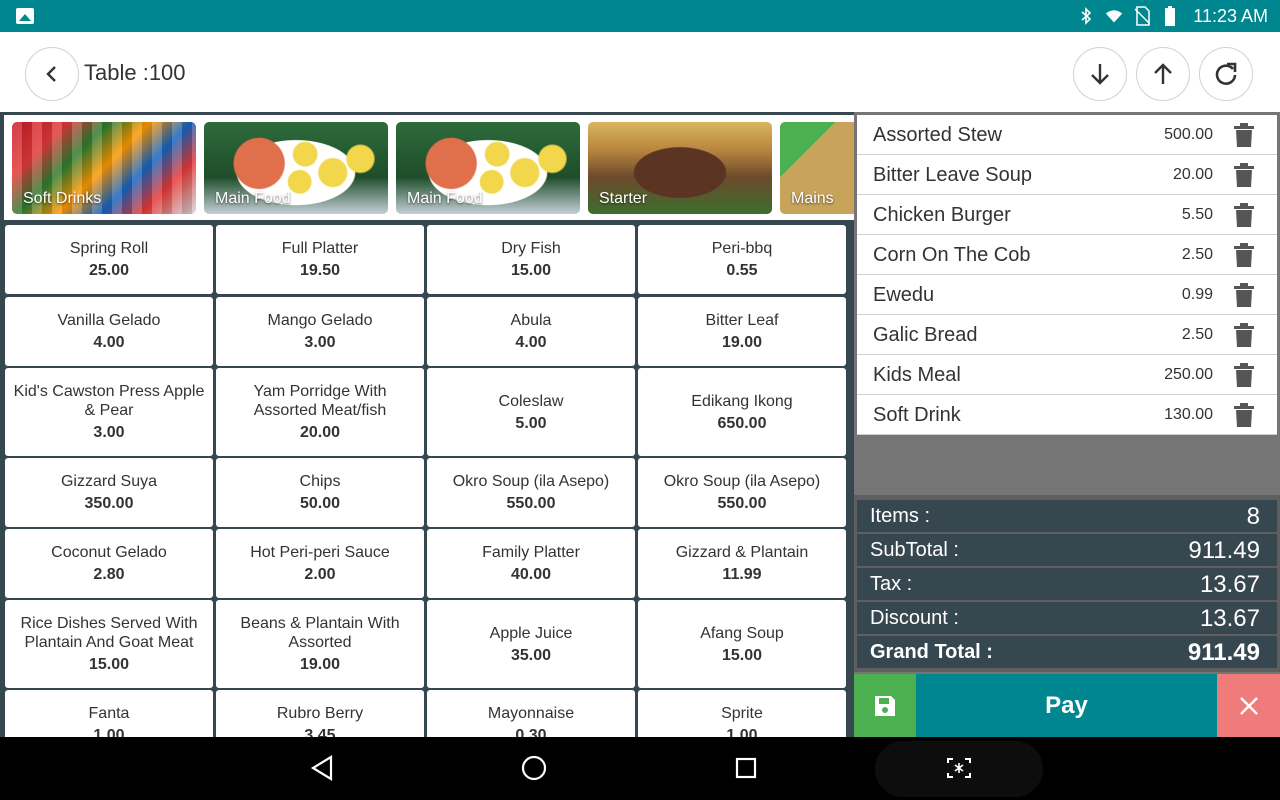  Describe the element at coordinates (1067, 335) in the screenshot. I see `order-row: Galic Bread 2.50` at that location.